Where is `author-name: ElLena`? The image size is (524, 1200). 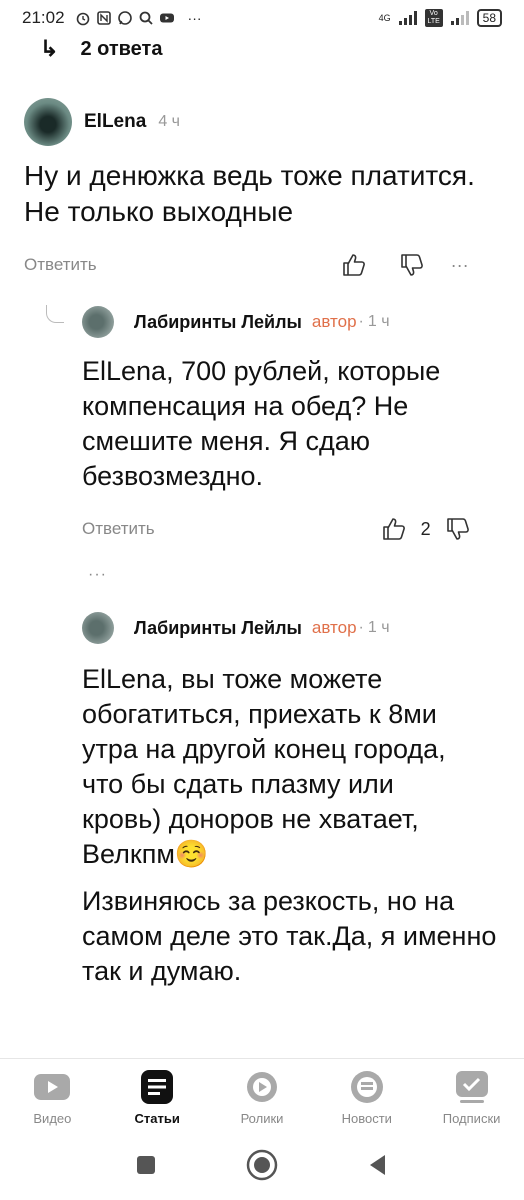
author-name: ElLena is located at coordinates (115, 122).